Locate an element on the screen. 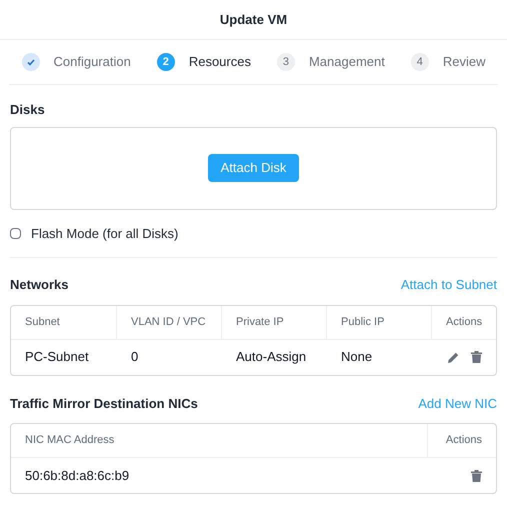 The height and width of the screenshot is (509, 507). table-cell-text: 0 is located at coordinates (135, 357).